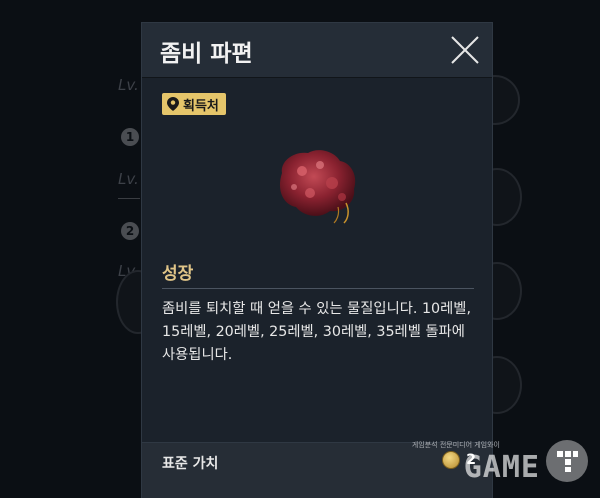 The height and width of the screenshot is (498, 600). I want to click on close-icon, so click(465, 50).